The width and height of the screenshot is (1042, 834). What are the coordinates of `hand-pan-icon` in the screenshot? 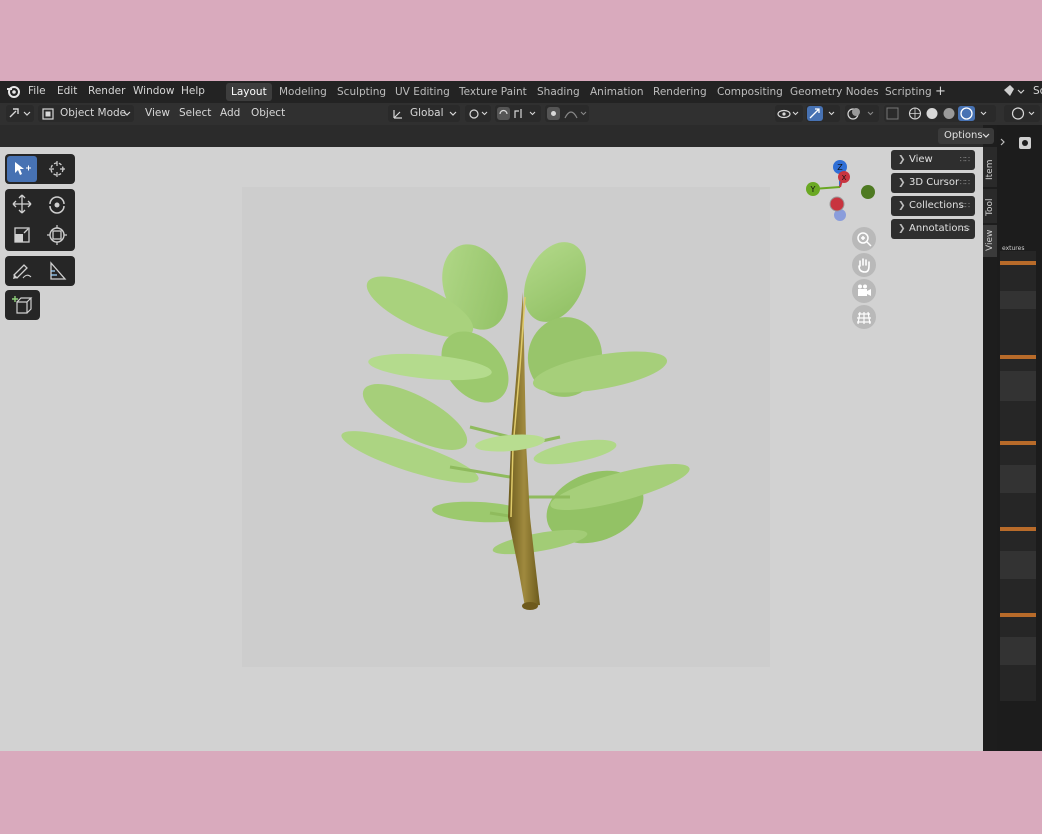 It's located at (864, 265).